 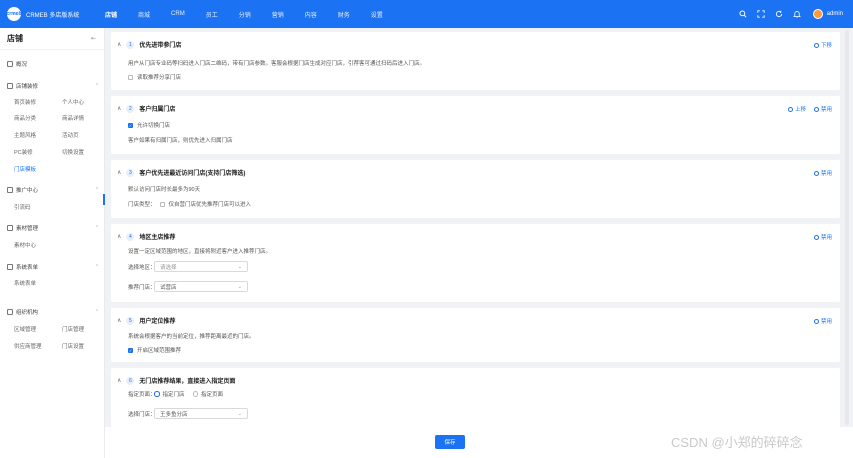 I want to click on region-field-row: 选择地区： 请选择 ⌄, so click(x=188, y=266).